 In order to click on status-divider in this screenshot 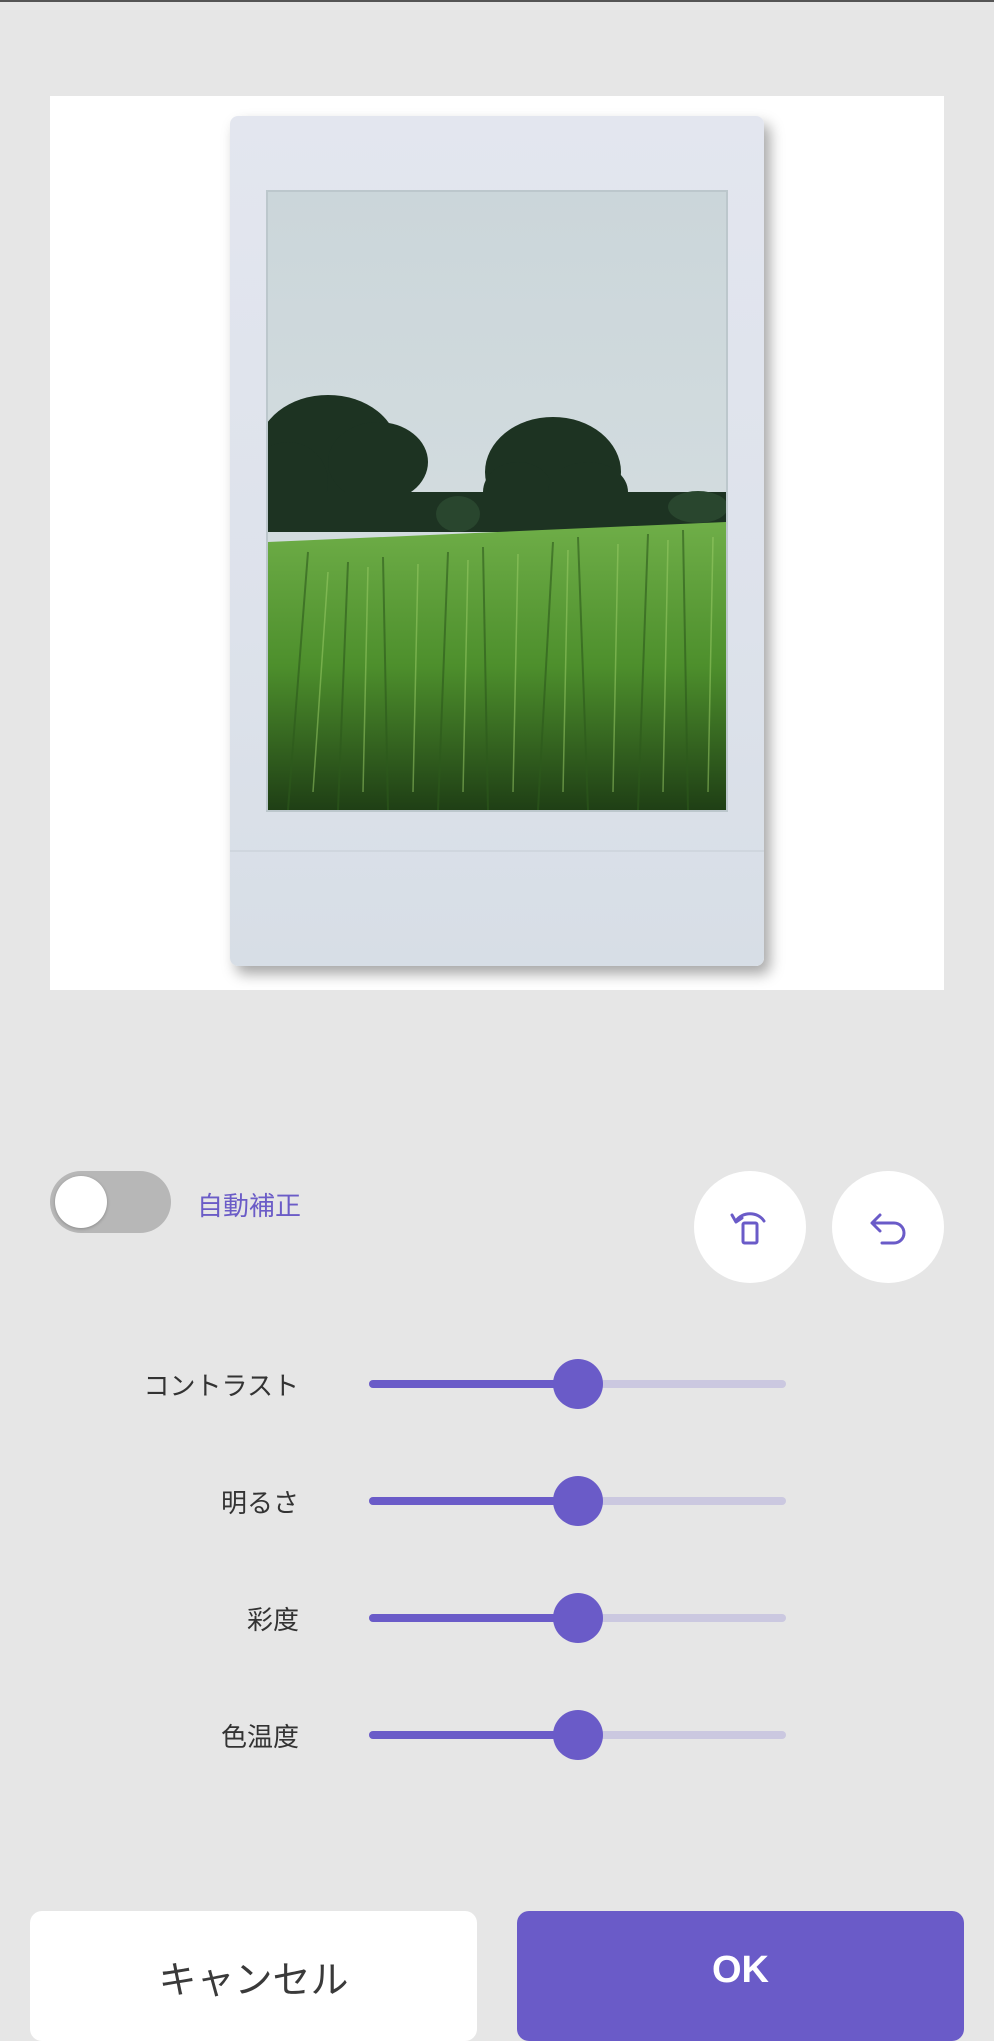, I will do `click(497, 1)`.